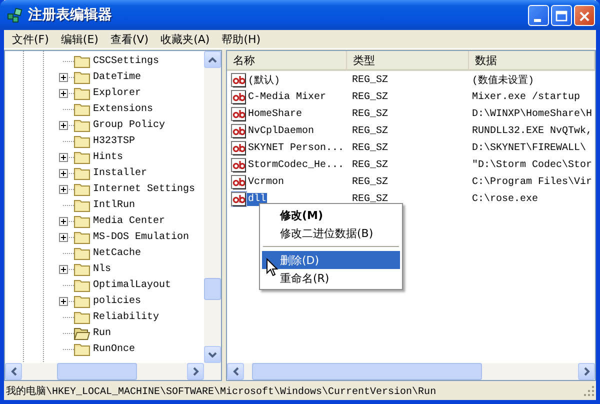 The width and height of the screenshot is (600, 404). Describe the element at coordinates (129, 39) in the screenshot. I see `menu-item: 查看(V)` at that location.